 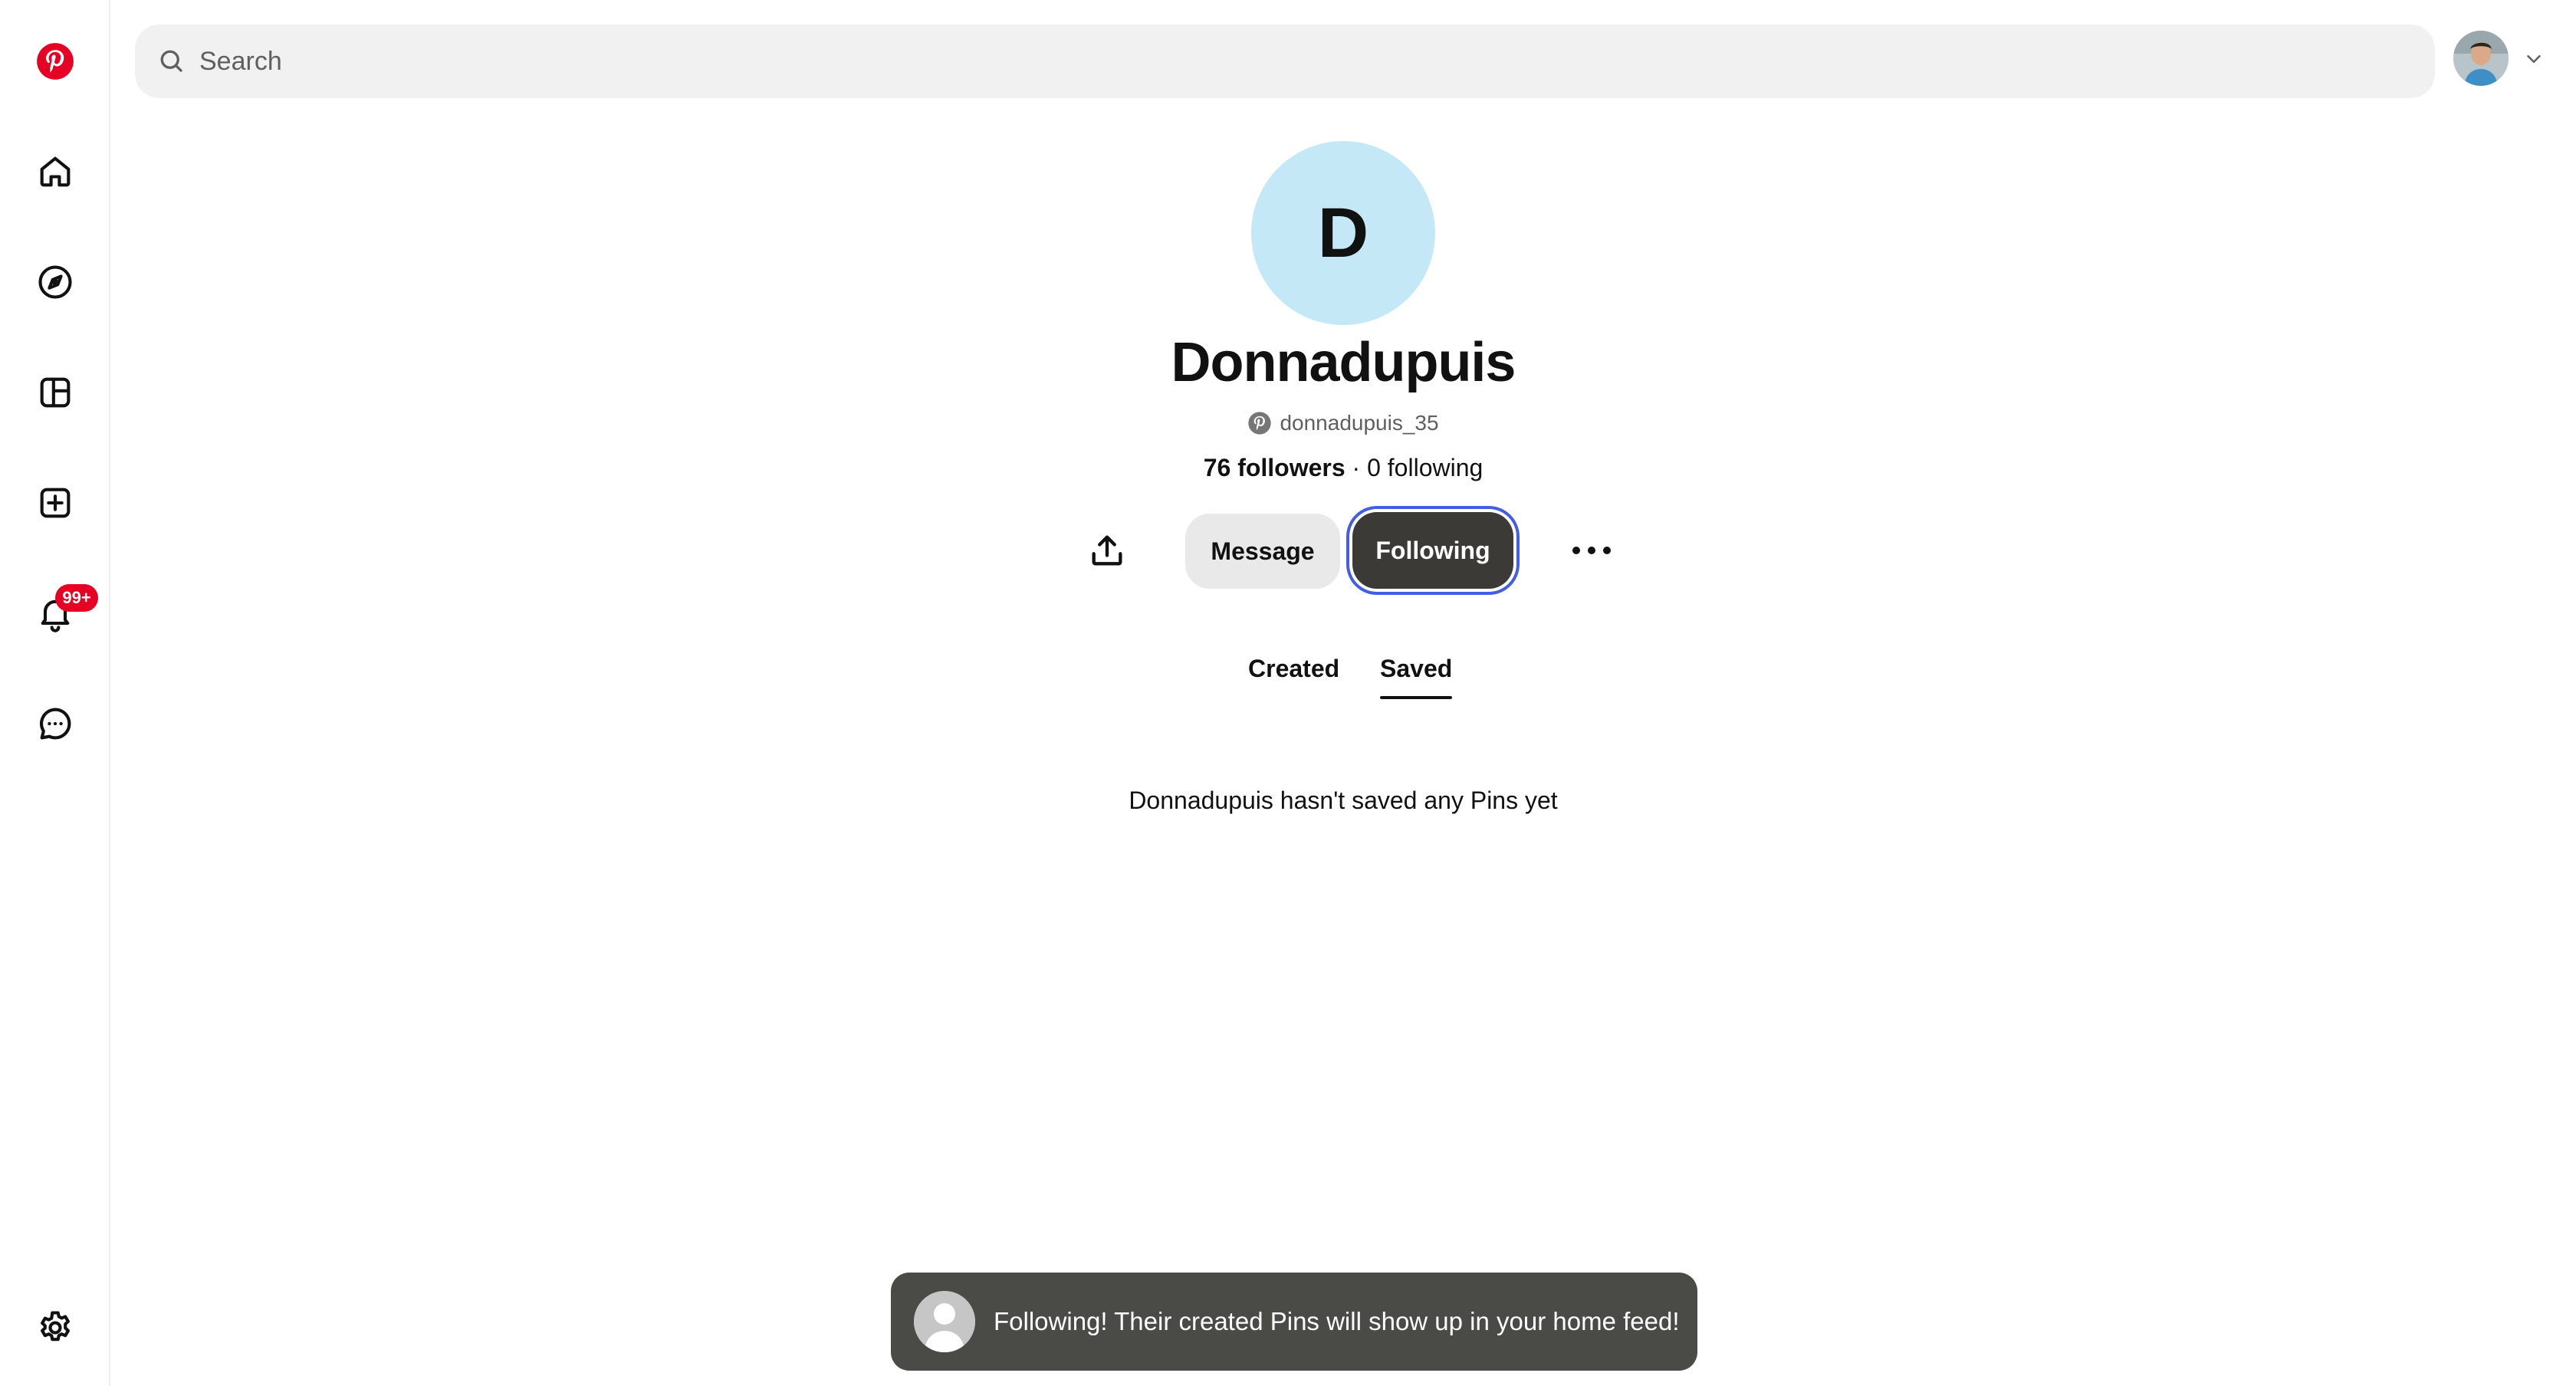 What do you see at coordinates (171, 61) in the screenshot?
I see `search-icon` at bounding box center [171, 61].